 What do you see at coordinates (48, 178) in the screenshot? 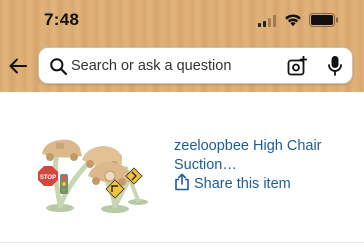
I see `svg-text: STOP` at bounding box center [48, 178].